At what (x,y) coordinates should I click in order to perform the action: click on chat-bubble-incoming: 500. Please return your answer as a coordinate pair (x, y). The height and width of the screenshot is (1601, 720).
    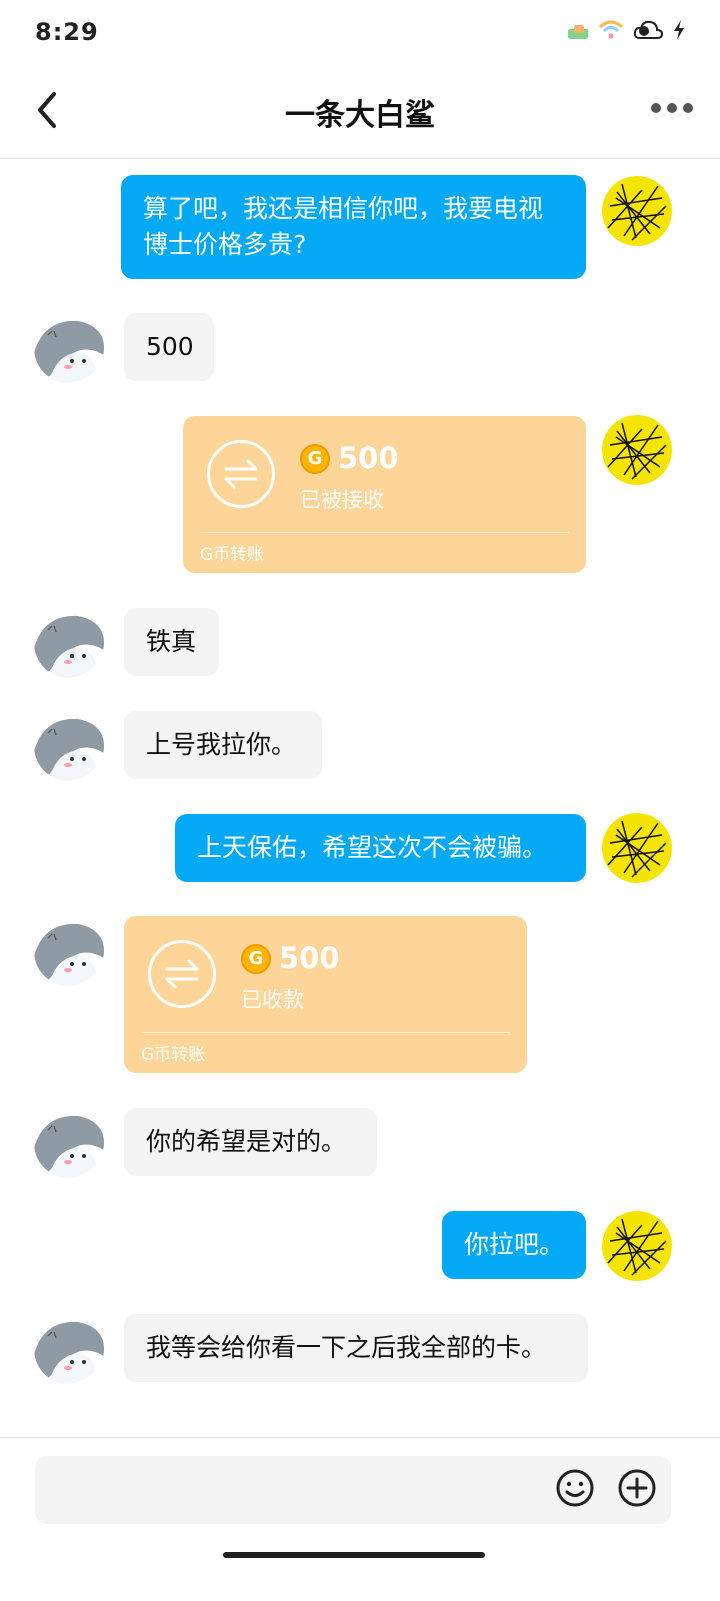
    Looking at the image, I should click on (169, 347).